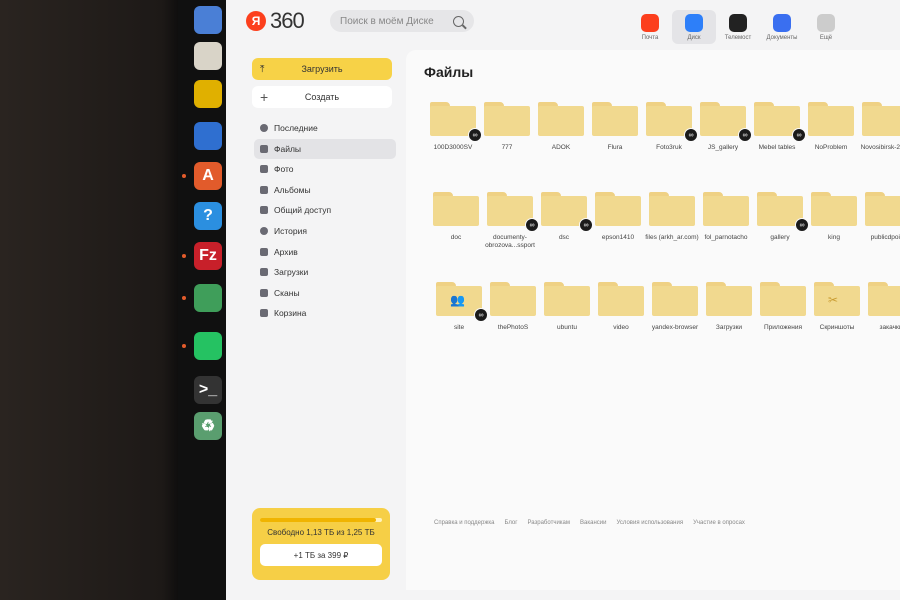 This screenshot has width=900, height=600. I want to click on folder-tile: Flura, so click(615, 141).